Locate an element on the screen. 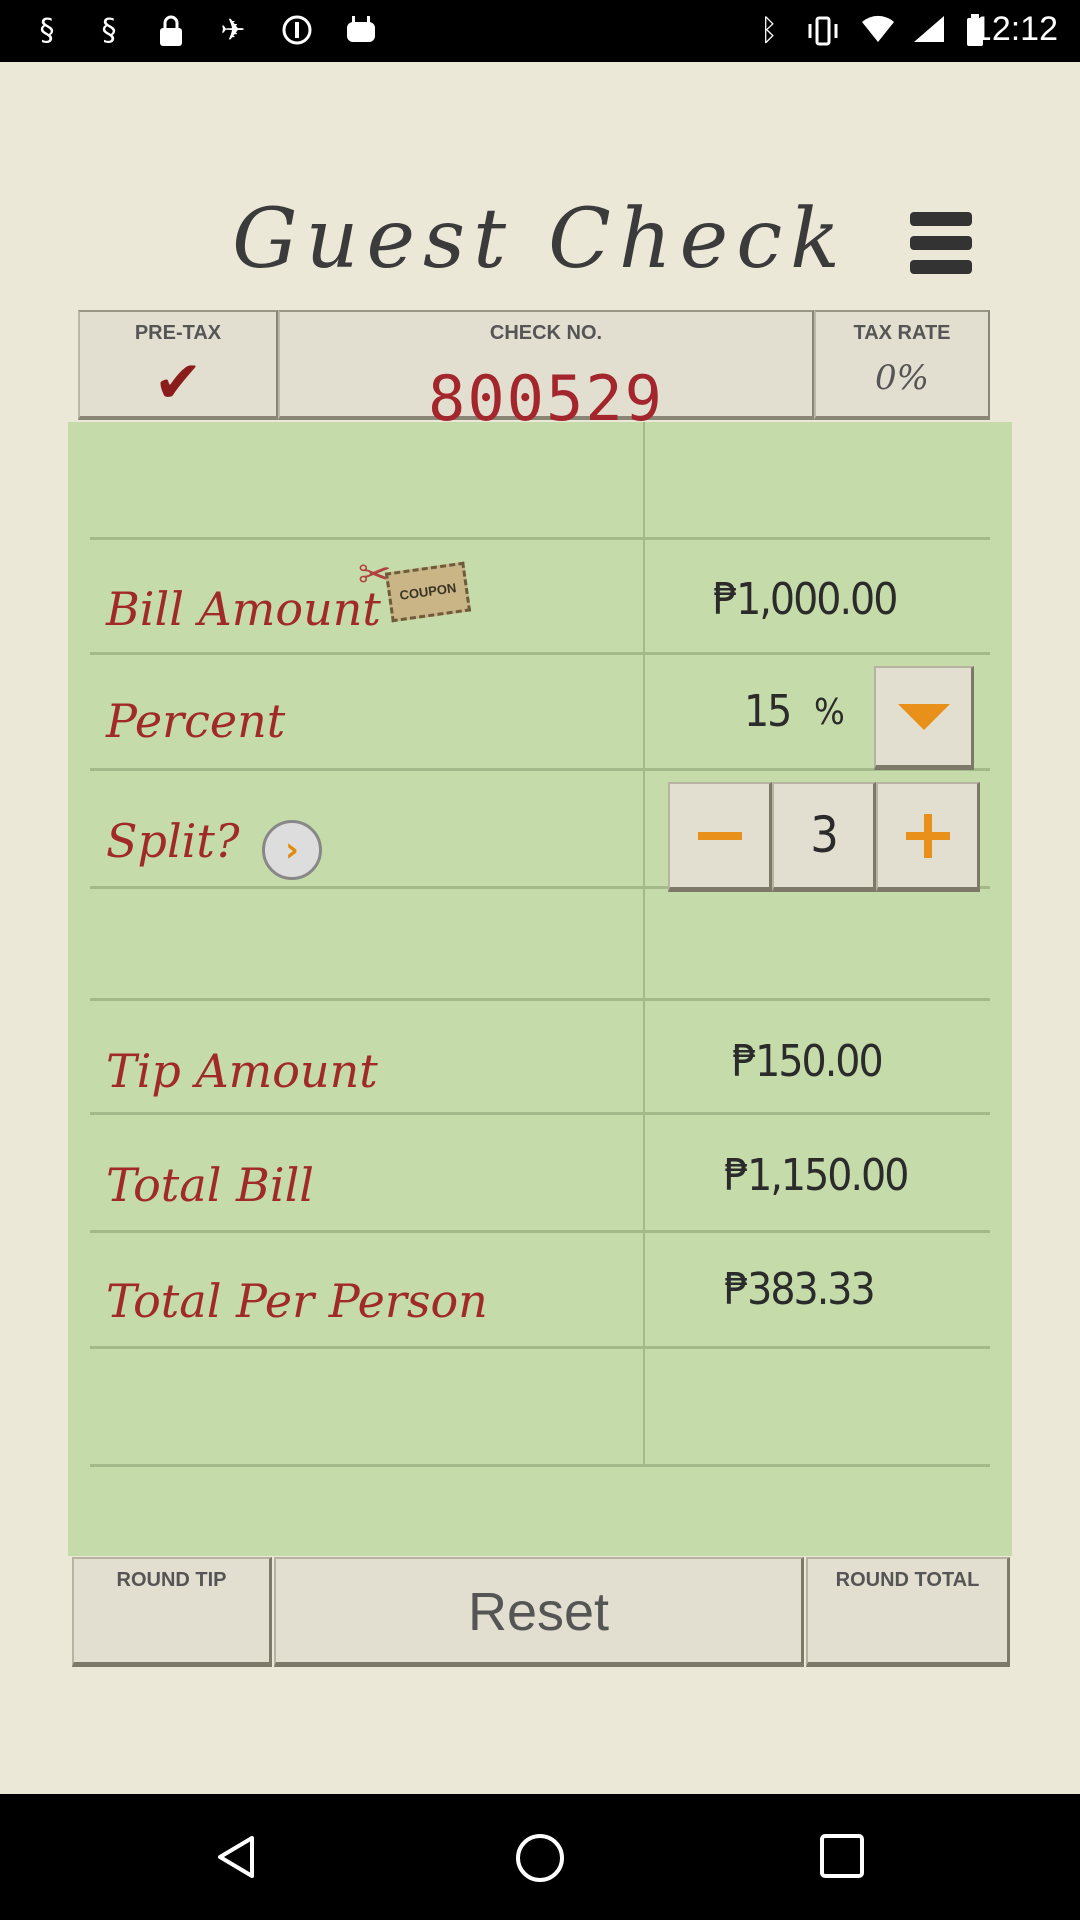 The image size is (1080, 1920). plus-icon is located at coordinates (927, 836).